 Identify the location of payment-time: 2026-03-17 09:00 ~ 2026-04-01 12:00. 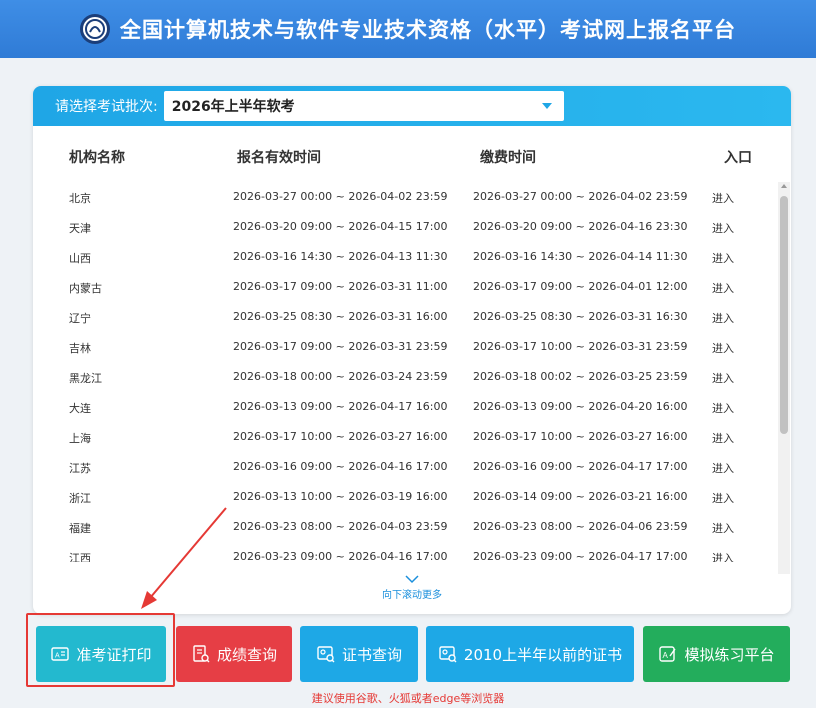
(580, 286).